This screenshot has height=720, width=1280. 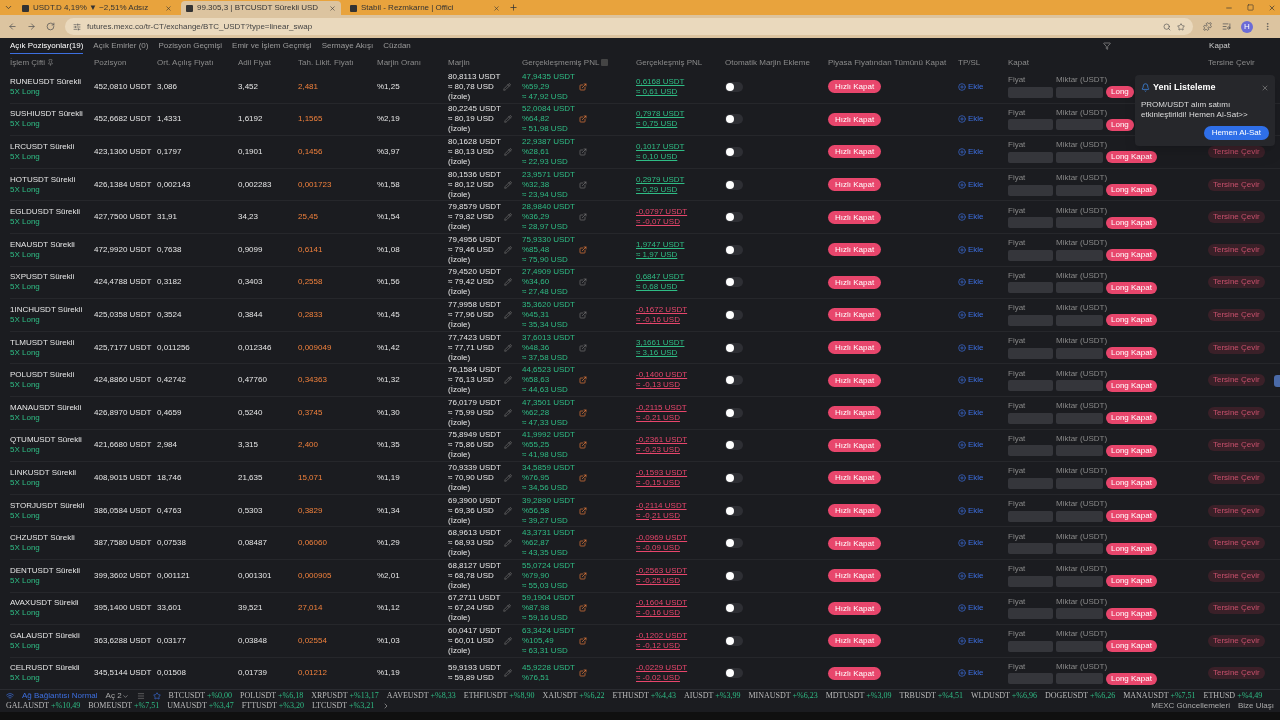 What do you see at coordinates (272, 696) in the screenshot?
I see `ticker-item: POLUSDT +%6,18` at bounding box center [272, 696].